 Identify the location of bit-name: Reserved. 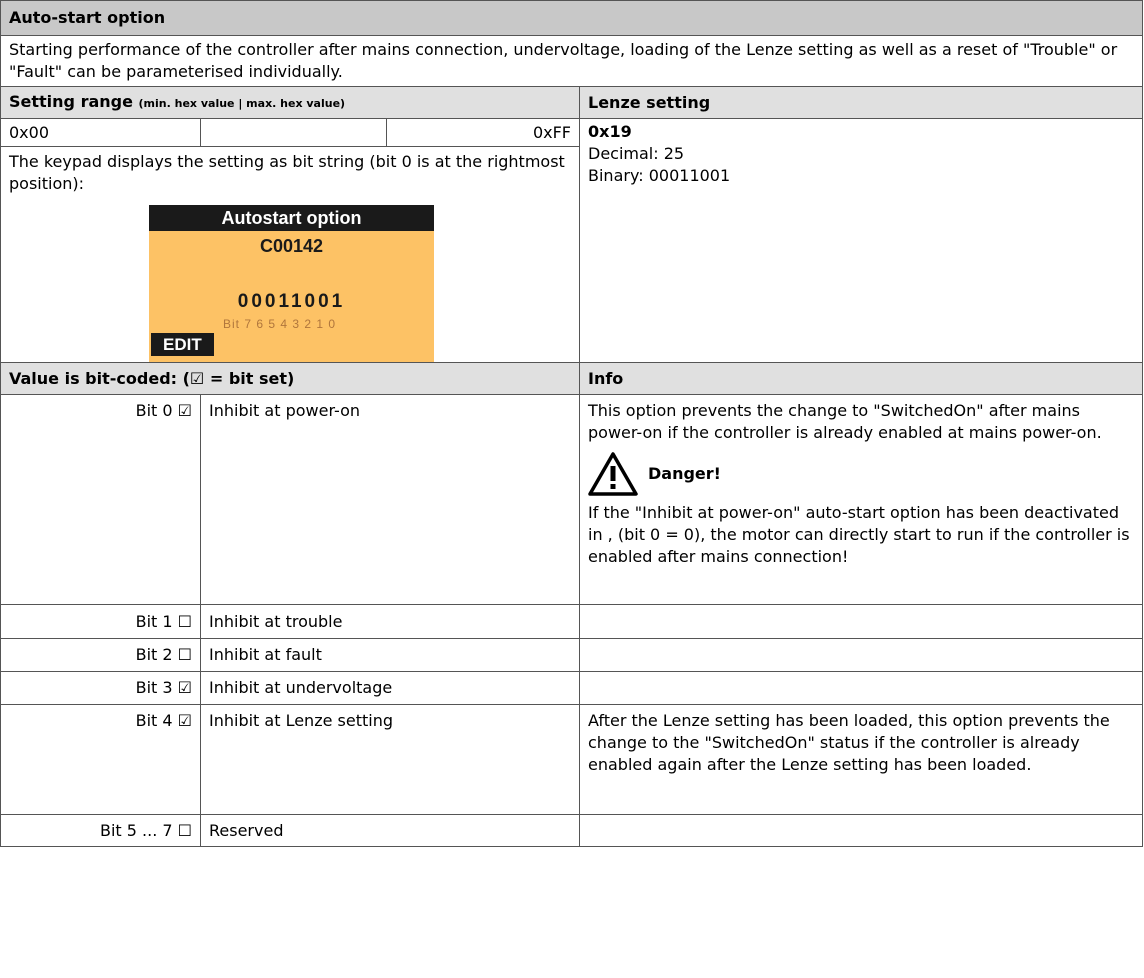
(390, 830).